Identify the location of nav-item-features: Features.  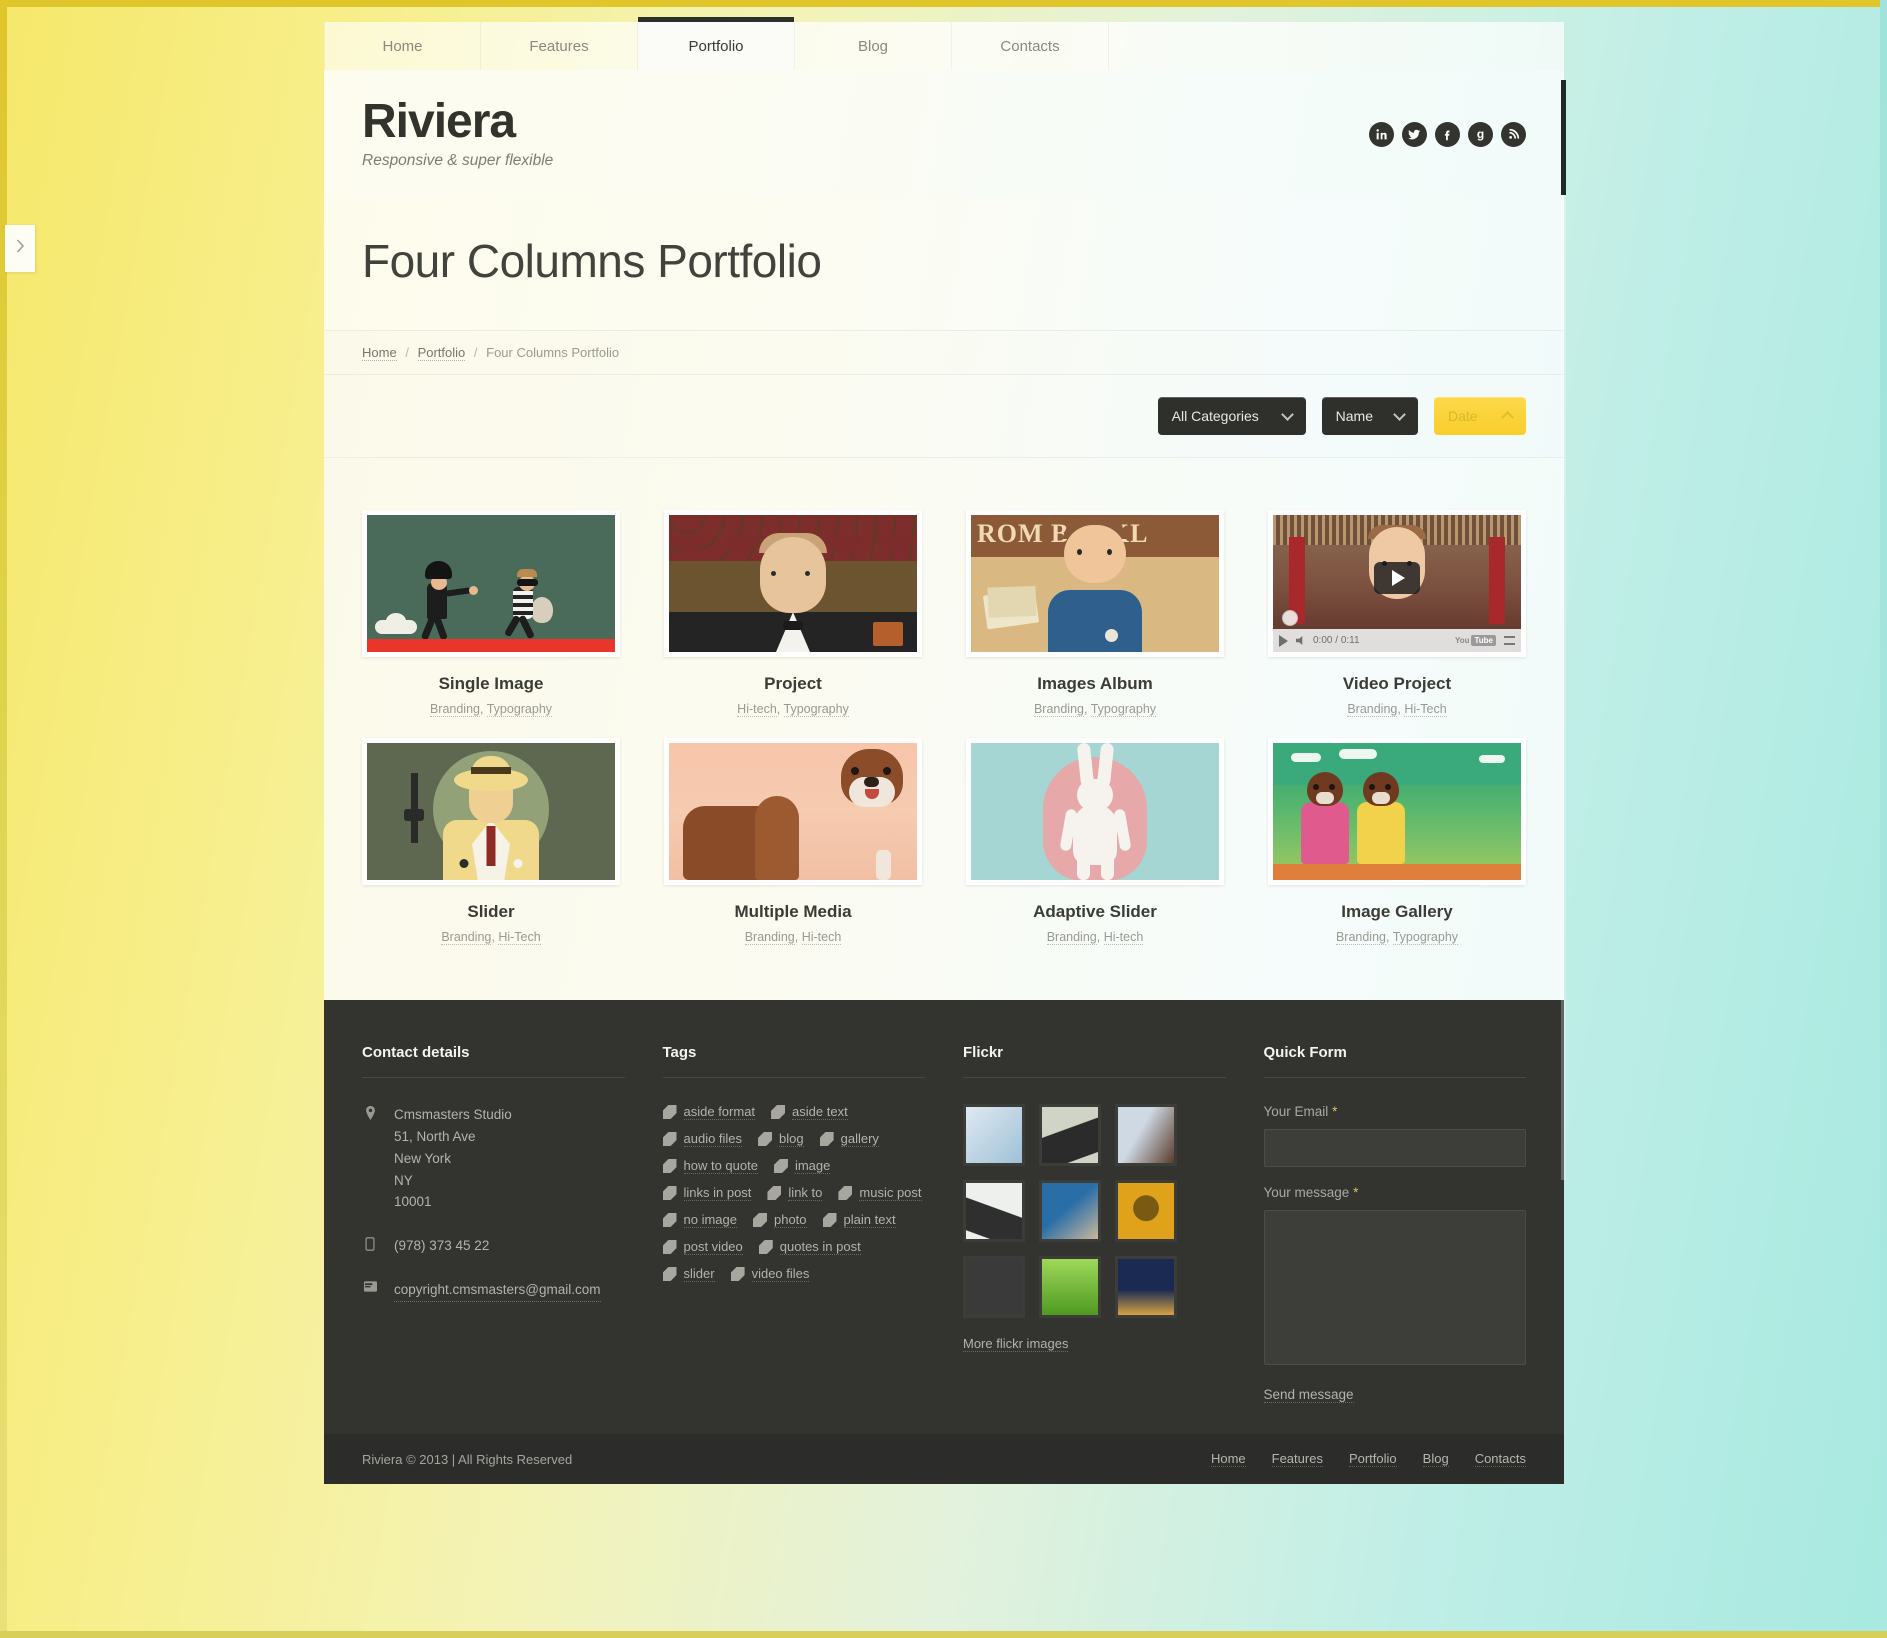
(559, 46).